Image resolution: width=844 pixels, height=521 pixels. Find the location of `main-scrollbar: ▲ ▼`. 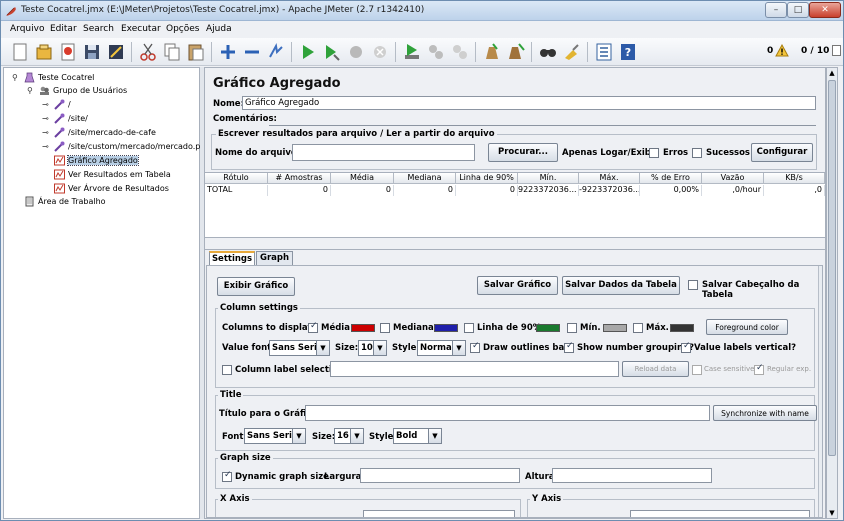

main-scrollbar: ▲ ▼ is located at coordinates (832, 293).